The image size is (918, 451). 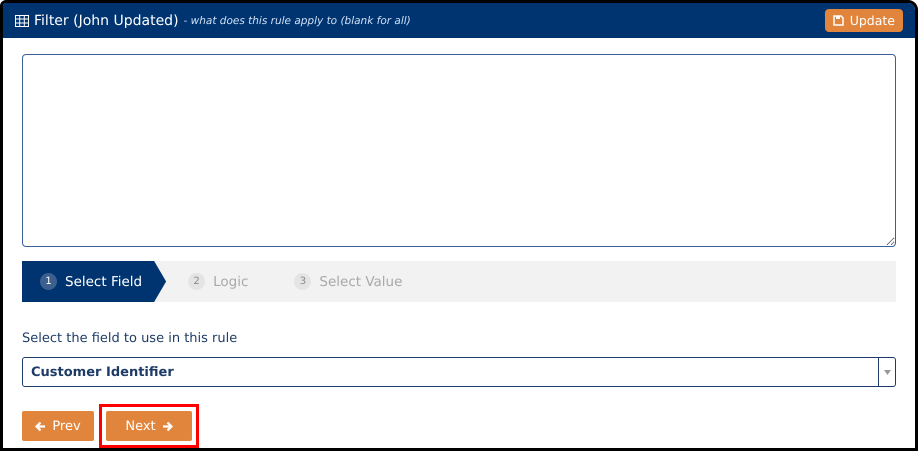 What do you see at coordinates (863, 20) in the screenshot?
I see `update-button: Update` at bounding box center [863, 20].